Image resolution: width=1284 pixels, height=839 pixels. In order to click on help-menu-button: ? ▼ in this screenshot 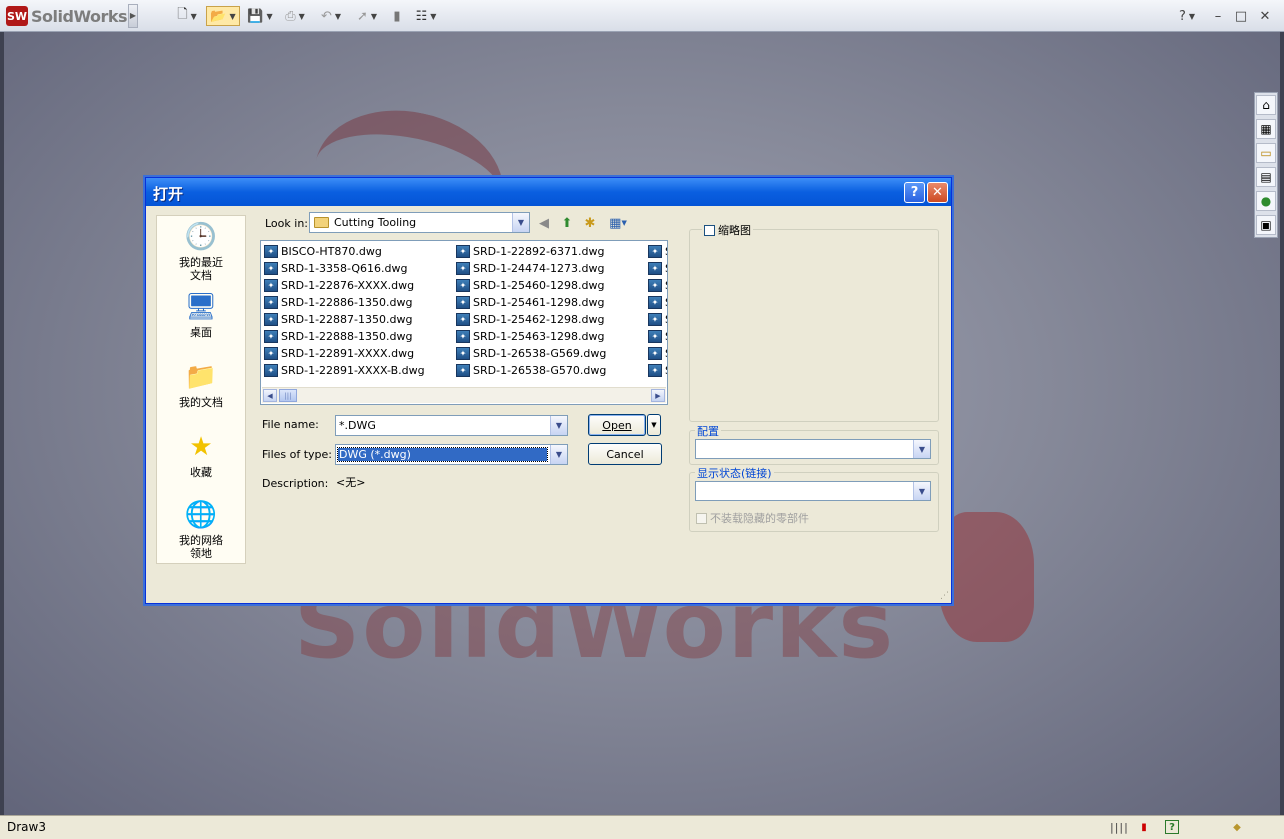, I will do `click(1187, 16)`.